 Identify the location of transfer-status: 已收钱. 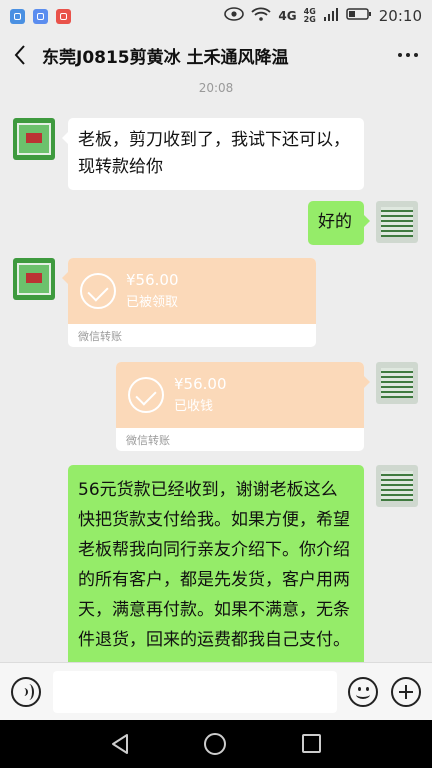
(194, 406).